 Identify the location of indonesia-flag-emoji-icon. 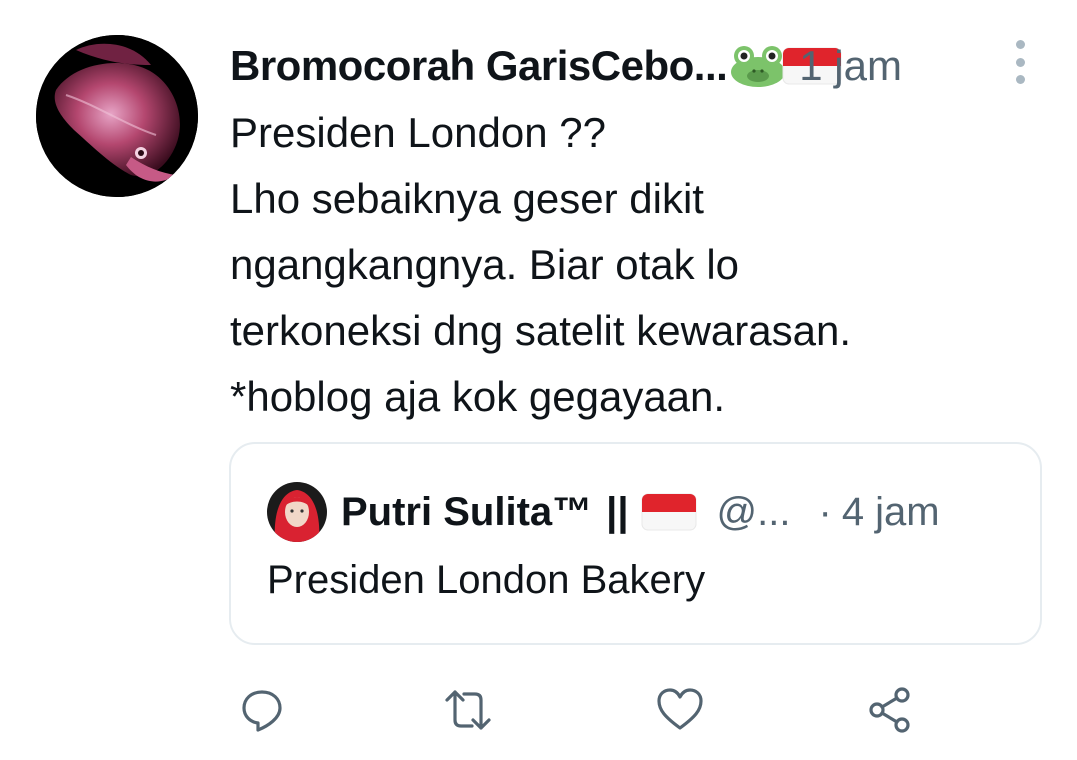
(669, 512).